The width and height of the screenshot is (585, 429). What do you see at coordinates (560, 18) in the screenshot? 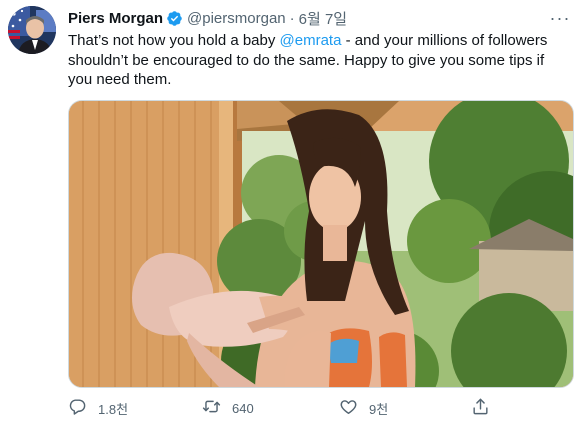
I see `more-icon: ···` at bounding box center [560, 18].